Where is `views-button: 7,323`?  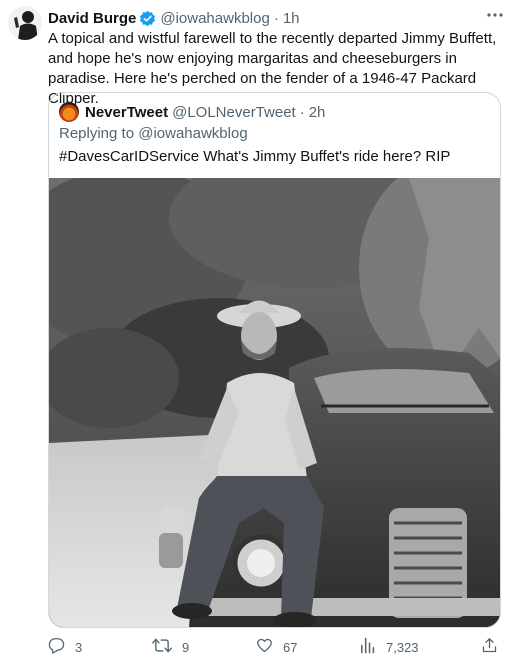 views-button: 7,323 is located at coordinates (389, 647).